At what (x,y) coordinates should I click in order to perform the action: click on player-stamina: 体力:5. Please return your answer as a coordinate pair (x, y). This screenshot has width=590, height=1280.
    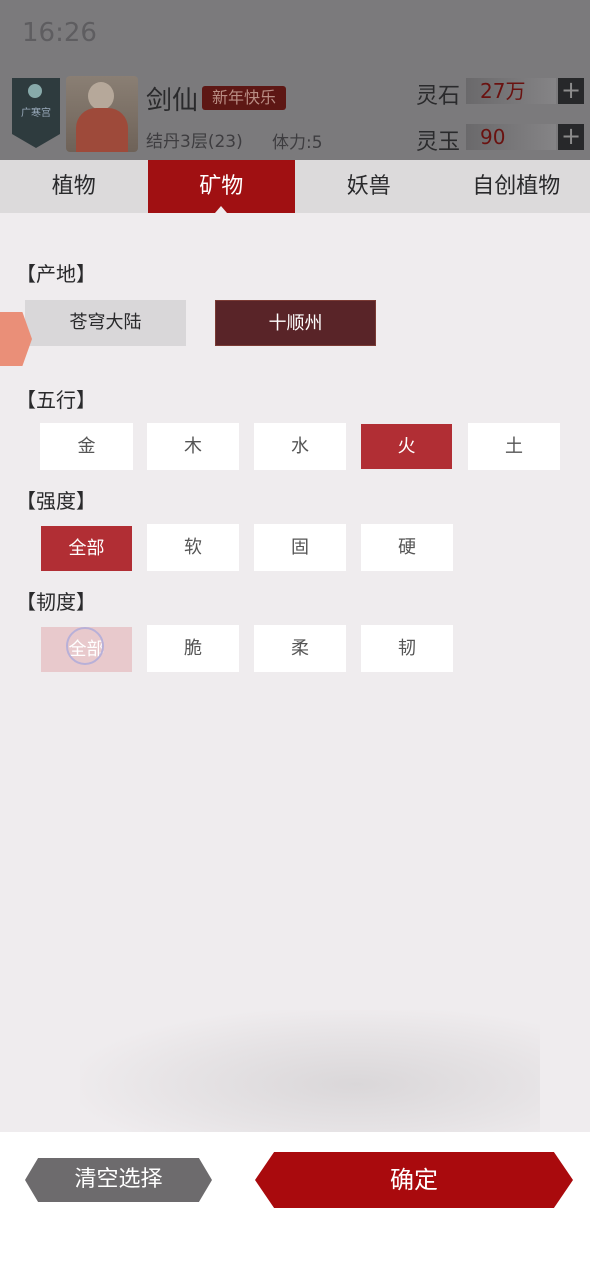
    Looking at the image, I should click on (297, 143).